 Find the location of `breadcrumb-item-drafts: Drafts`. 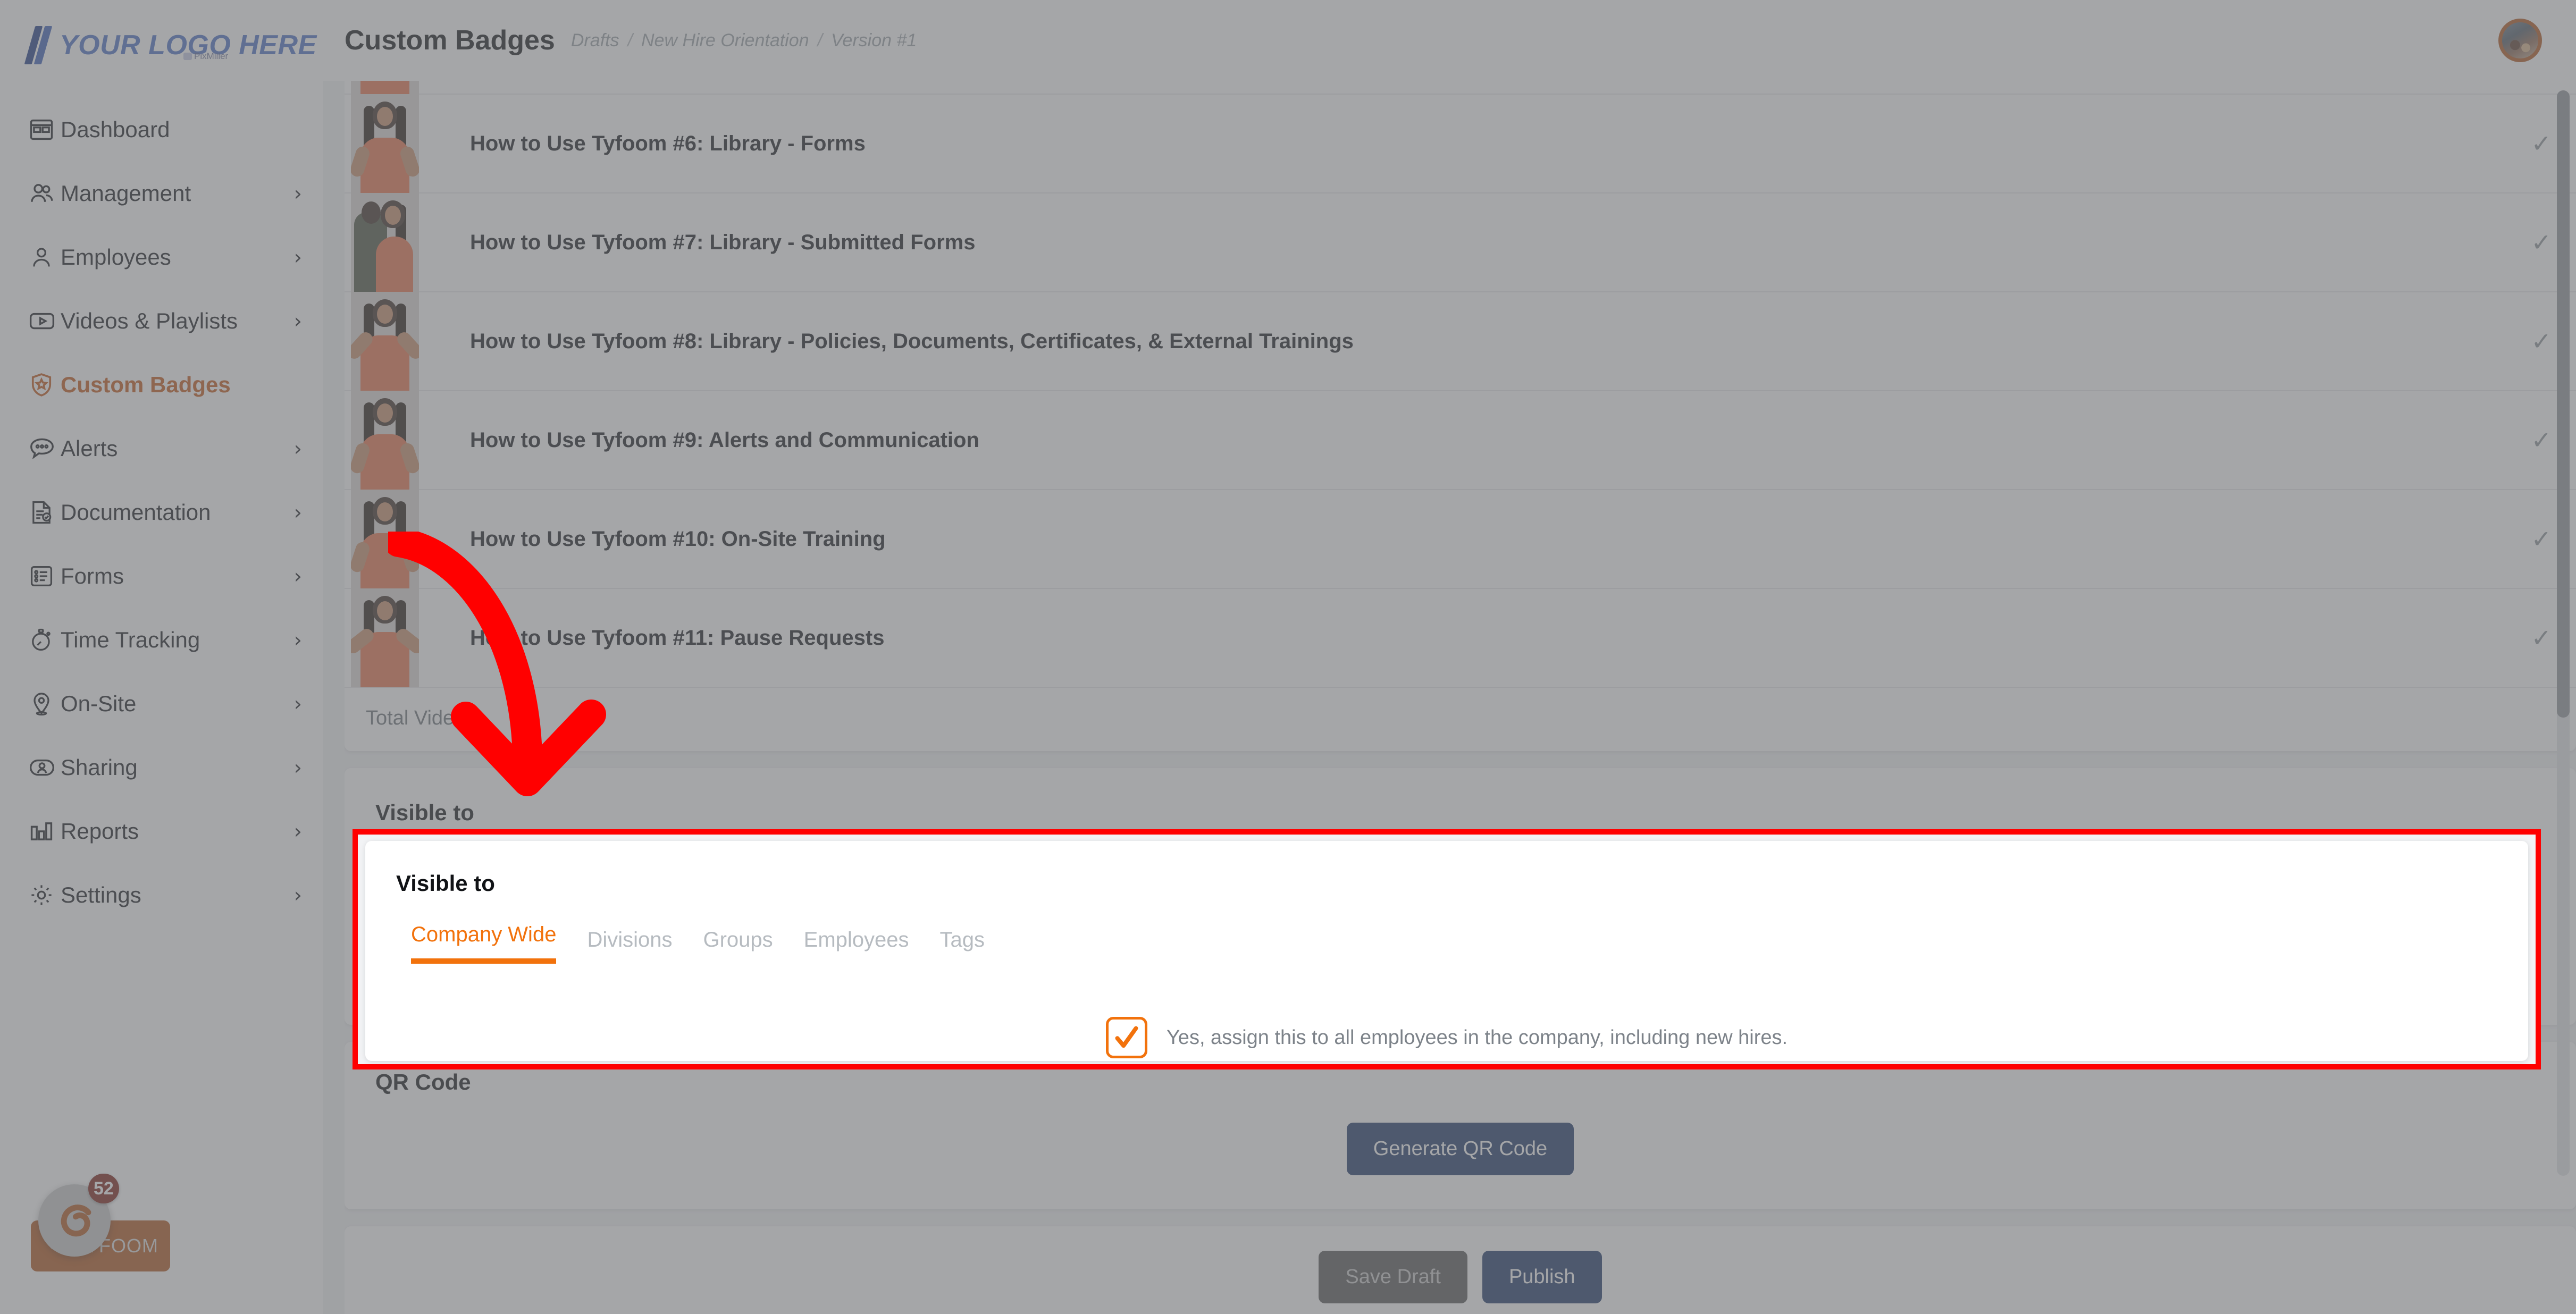

breadcrumb-item-drafts: Drafts is located at coordinates (595, 40).